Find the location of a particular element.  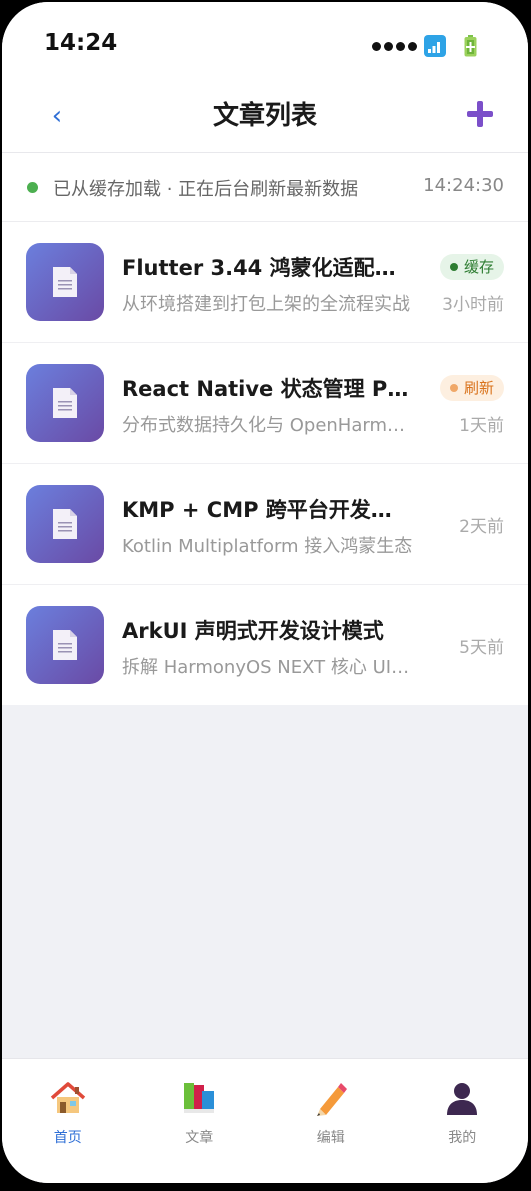

tab-articles: 文章 is located at coordinates (200, 1121).